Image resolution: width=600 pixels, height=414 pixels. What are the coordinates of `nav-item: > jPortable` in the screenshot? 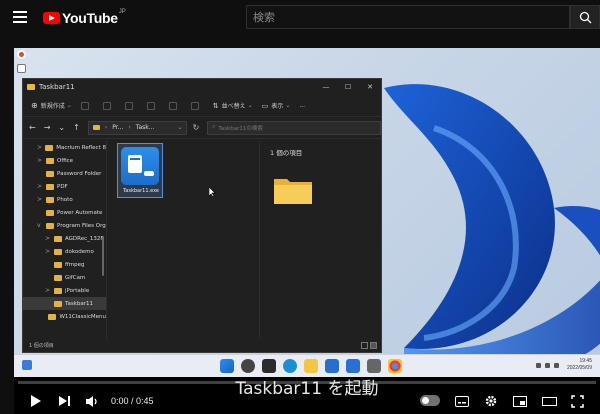 It's located at (64, 290).